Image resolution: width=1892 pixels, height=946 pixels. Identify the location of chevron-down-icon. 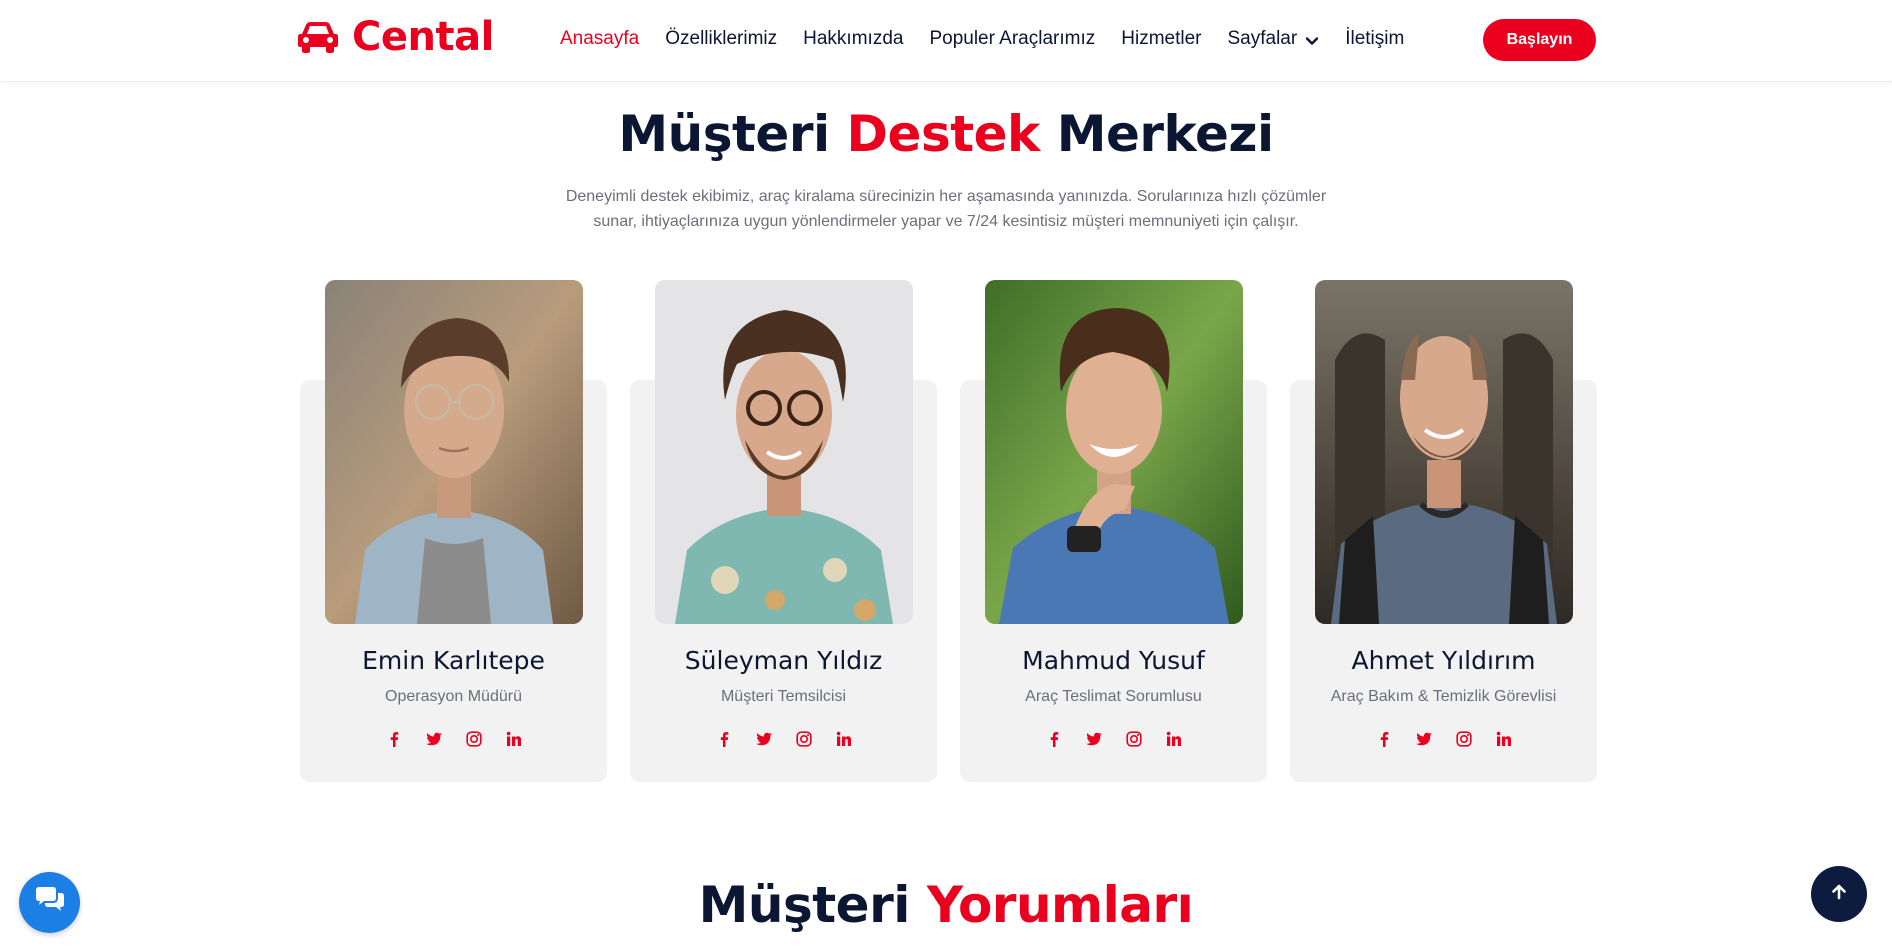
(1312, 39).